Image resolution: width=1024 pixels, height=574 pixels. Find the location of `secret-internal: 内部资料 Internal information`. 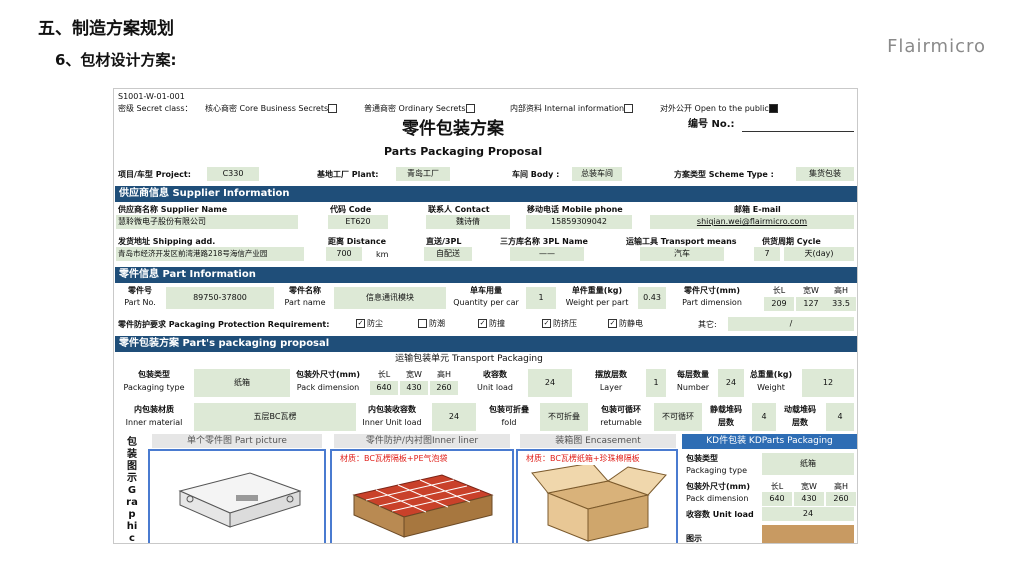

secret-internal: 内部资料 Internal information is located at coordinates (572, 108).